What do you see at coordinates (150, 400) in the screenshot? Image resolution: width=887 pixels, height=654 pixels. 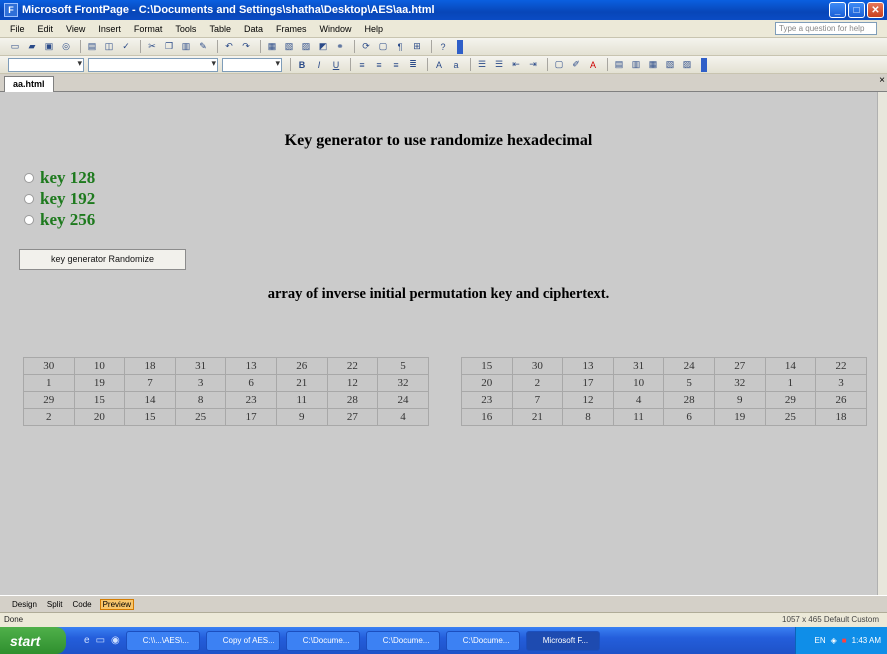 I see `table-cell: 14` at bounding box center [150, 400].